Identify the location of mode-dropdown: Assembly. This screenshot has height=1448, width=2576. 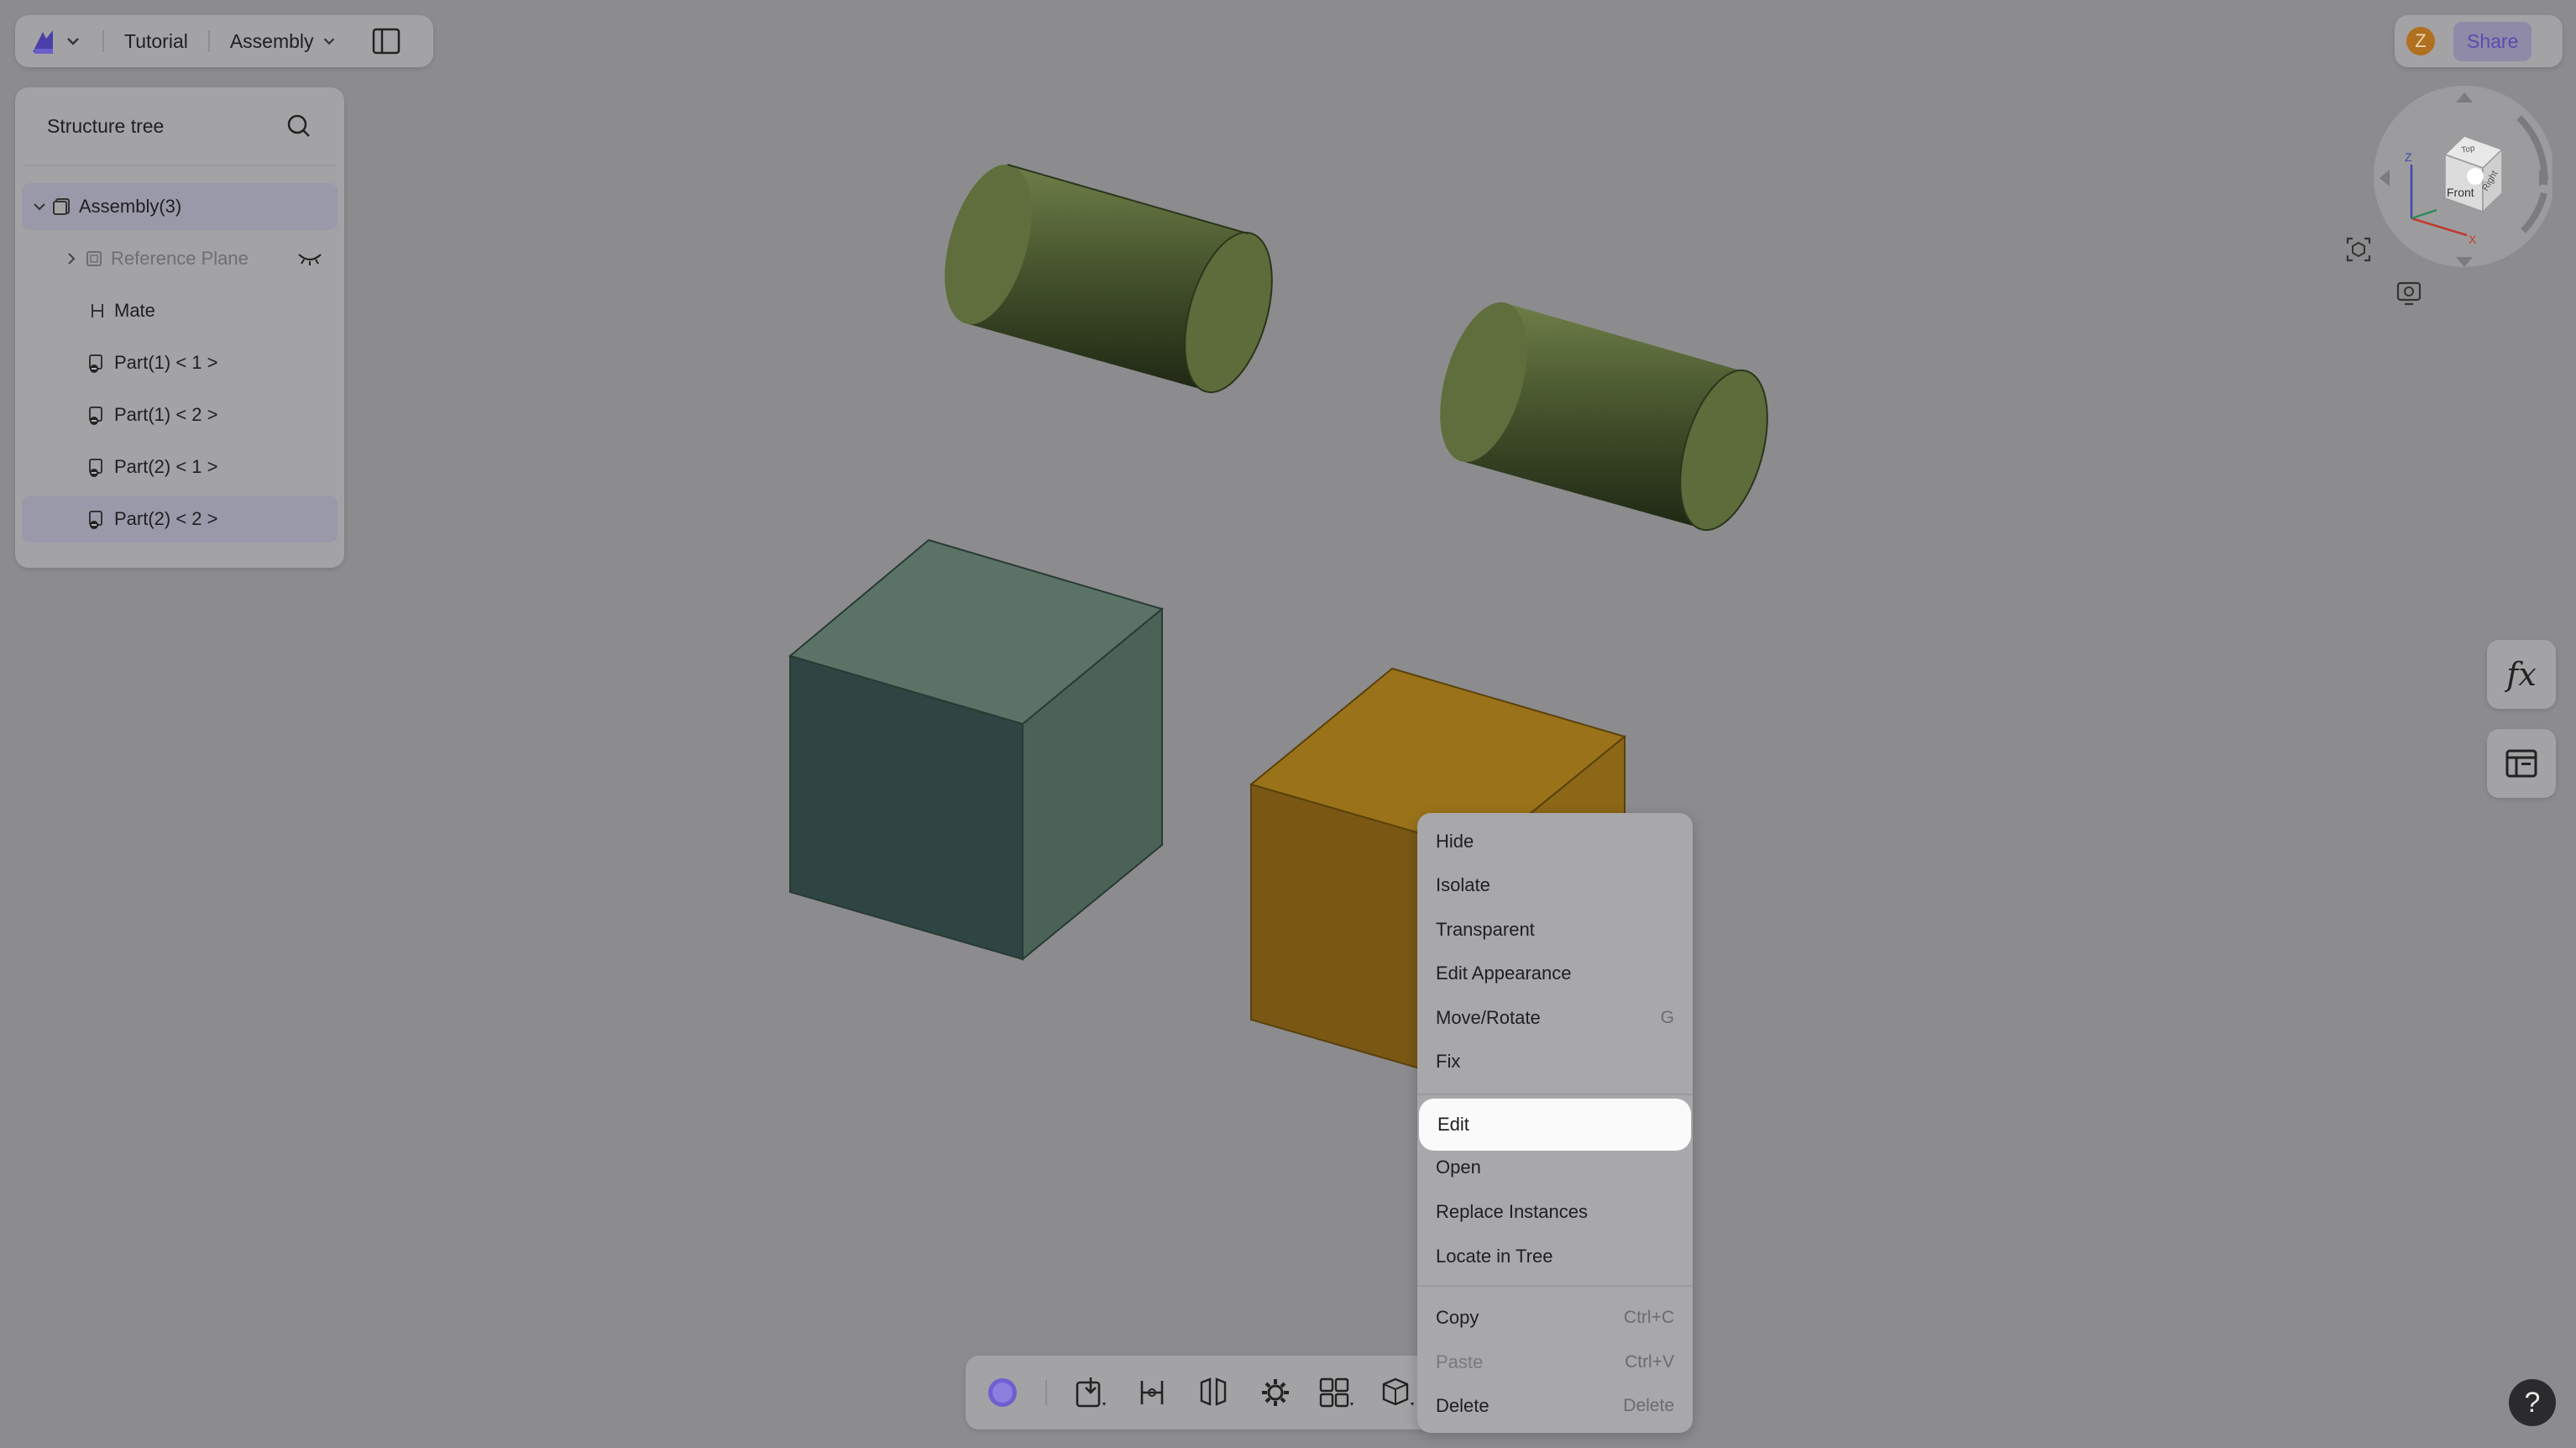
(284, 41).